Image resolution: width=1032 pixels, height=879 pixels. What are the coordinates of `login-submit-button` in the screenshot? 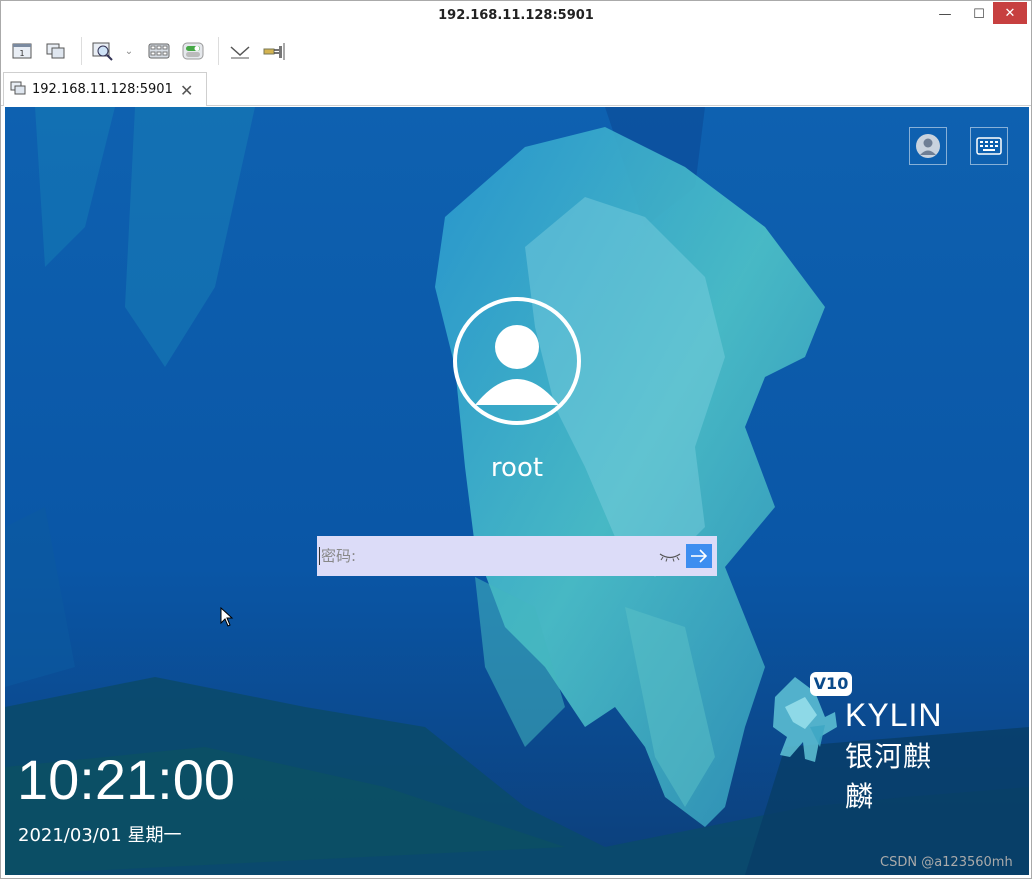 It's located at (699, 556).